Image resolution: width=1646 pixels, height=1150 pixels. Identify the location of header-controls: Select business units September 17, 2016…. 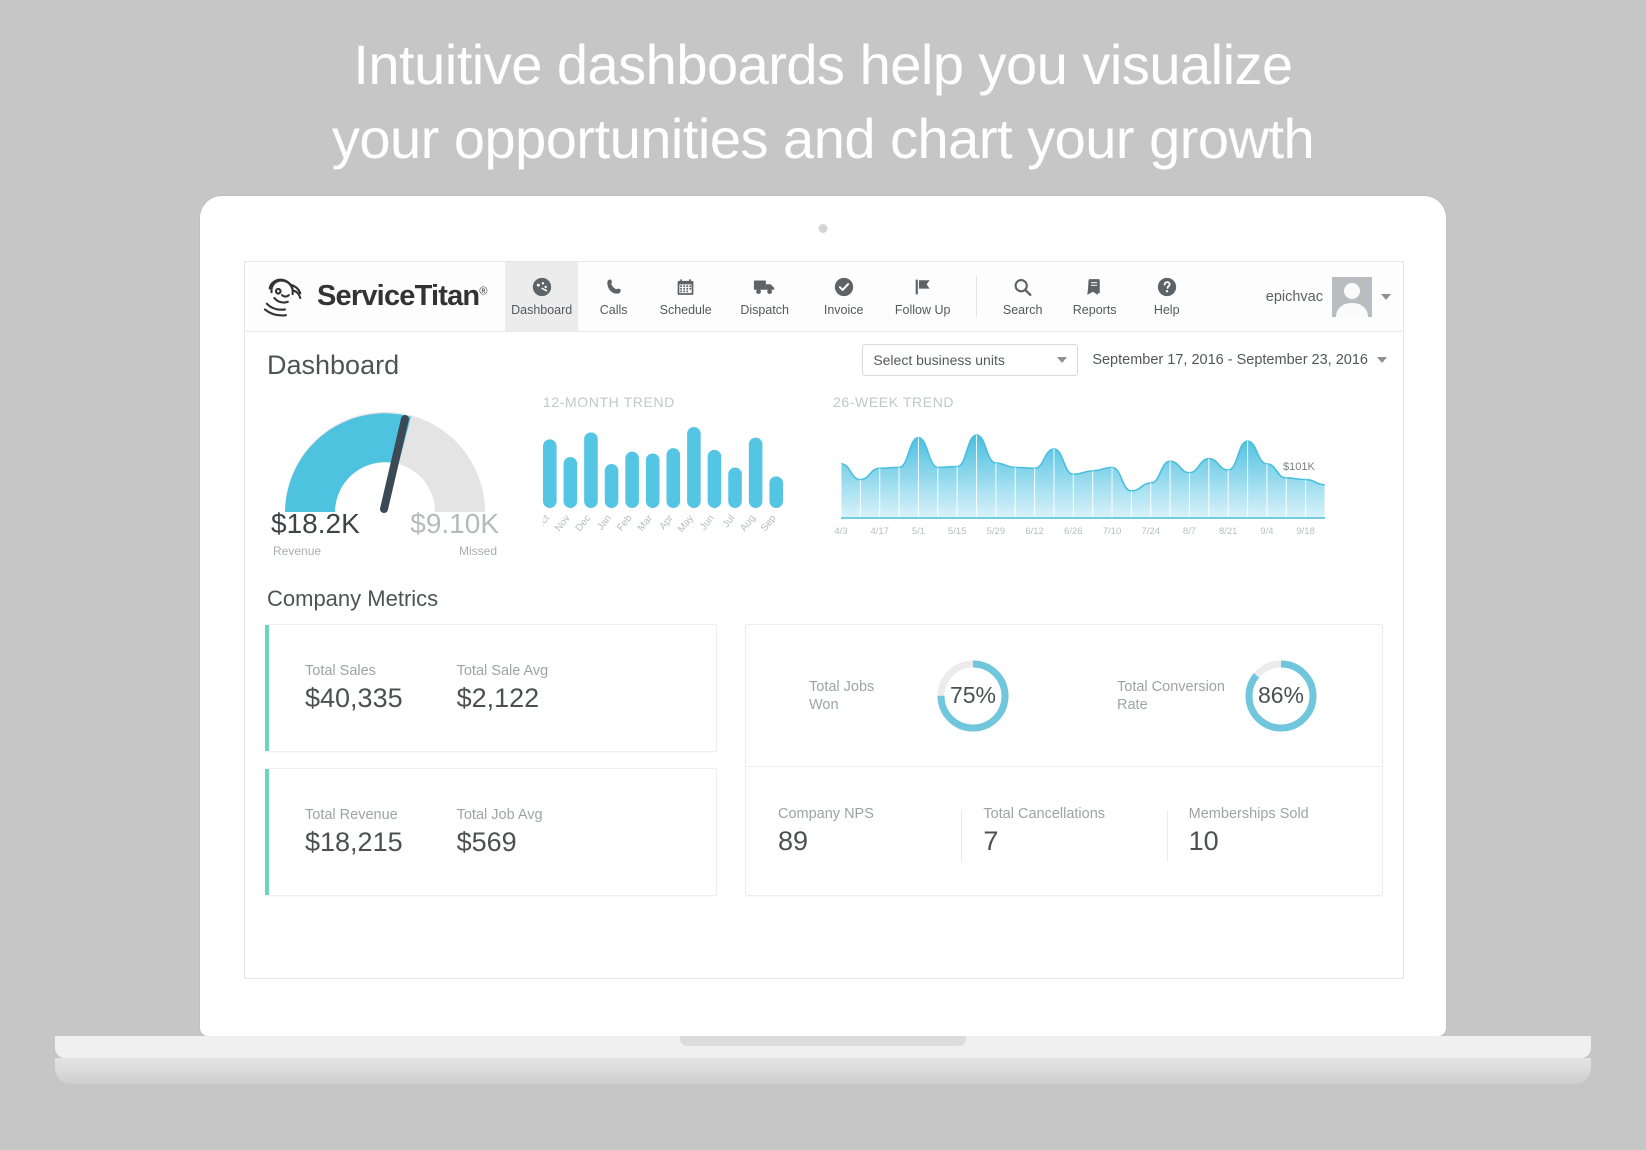
(1124, 360).